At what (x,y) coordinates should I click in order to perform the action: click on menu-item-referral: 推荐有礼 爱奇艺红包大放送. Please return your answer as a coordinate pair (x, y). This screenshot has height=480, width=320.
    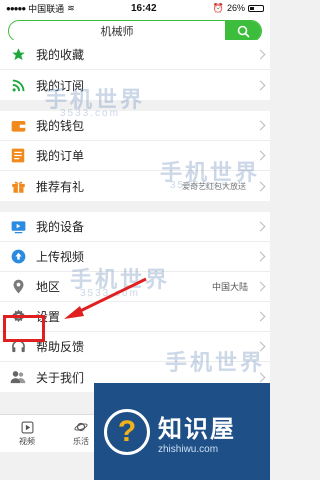
    Looking at the image, I should click on (135, 186).